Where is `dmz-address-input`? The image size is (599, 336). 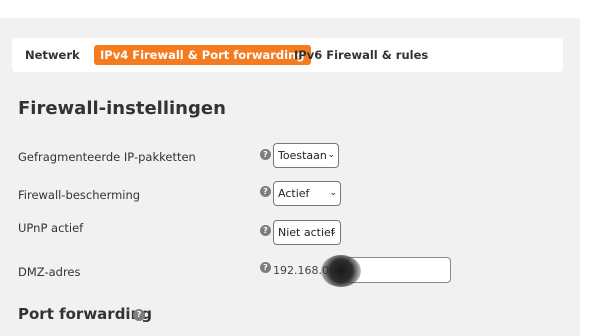 dmz-address-input is located at coordinates (399, 270).